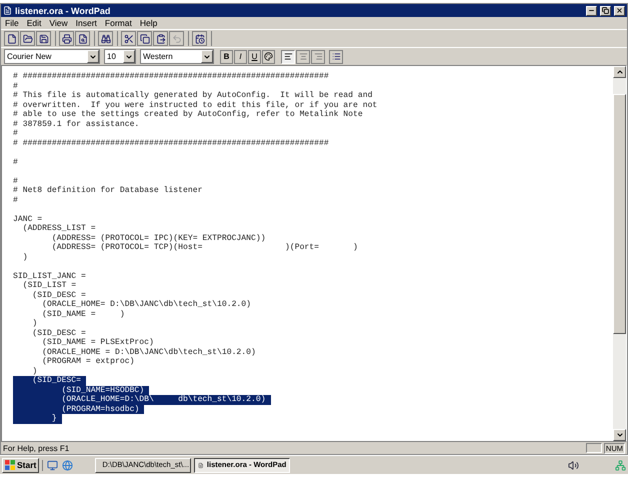  Describe the element at coordinates (192, 95) in the screenshot. I see `code-line: # This file is automatically generated by AutoConfig. It will be read and` at that location.